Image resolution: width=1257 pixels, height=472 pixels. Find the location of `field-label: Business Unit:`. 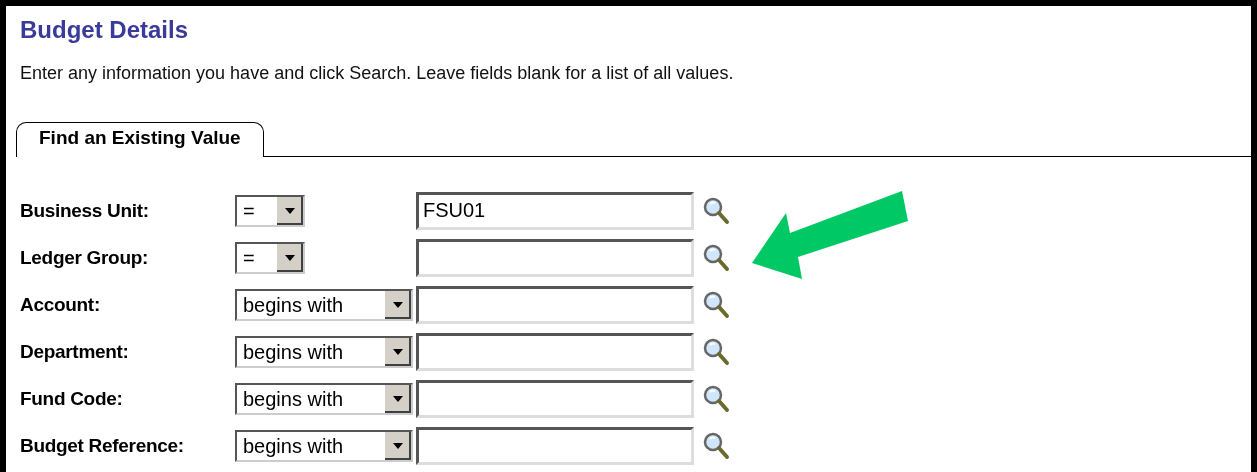

field-label: Business Unit: is located at coordinates (85, 210).